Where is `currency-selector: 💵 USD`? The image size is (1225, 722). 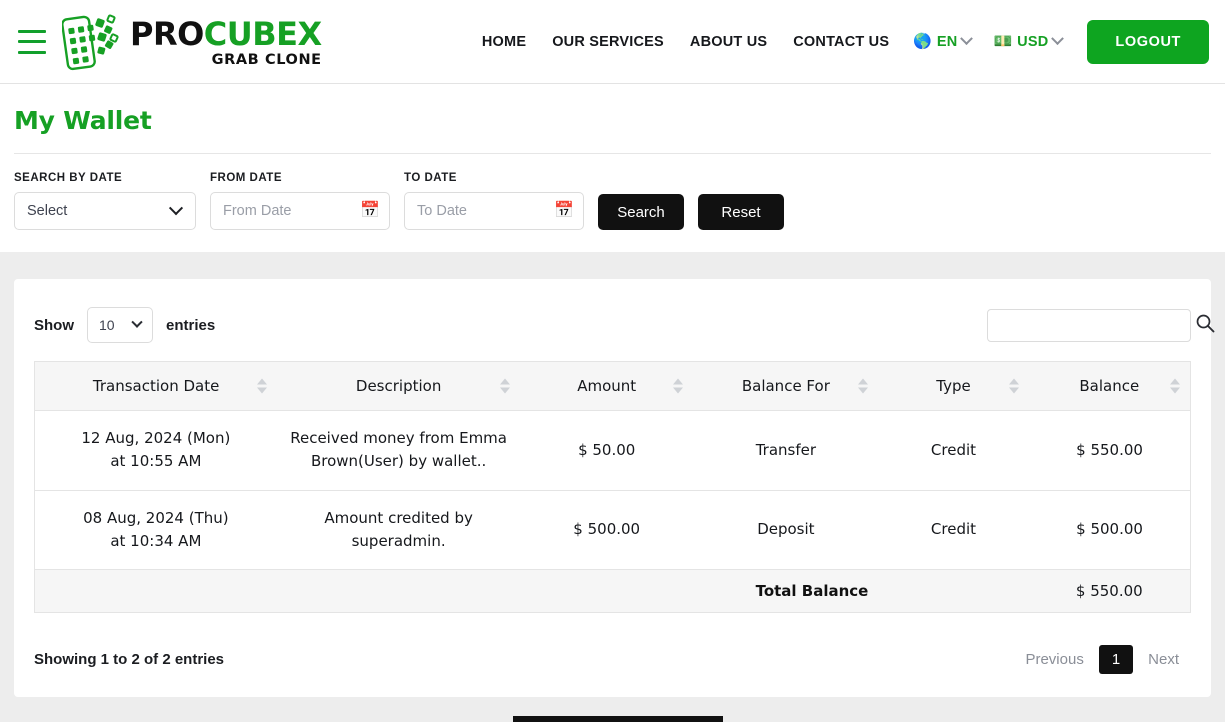 currency-selector: 💵 USD is located at coordinates (1027, 41).